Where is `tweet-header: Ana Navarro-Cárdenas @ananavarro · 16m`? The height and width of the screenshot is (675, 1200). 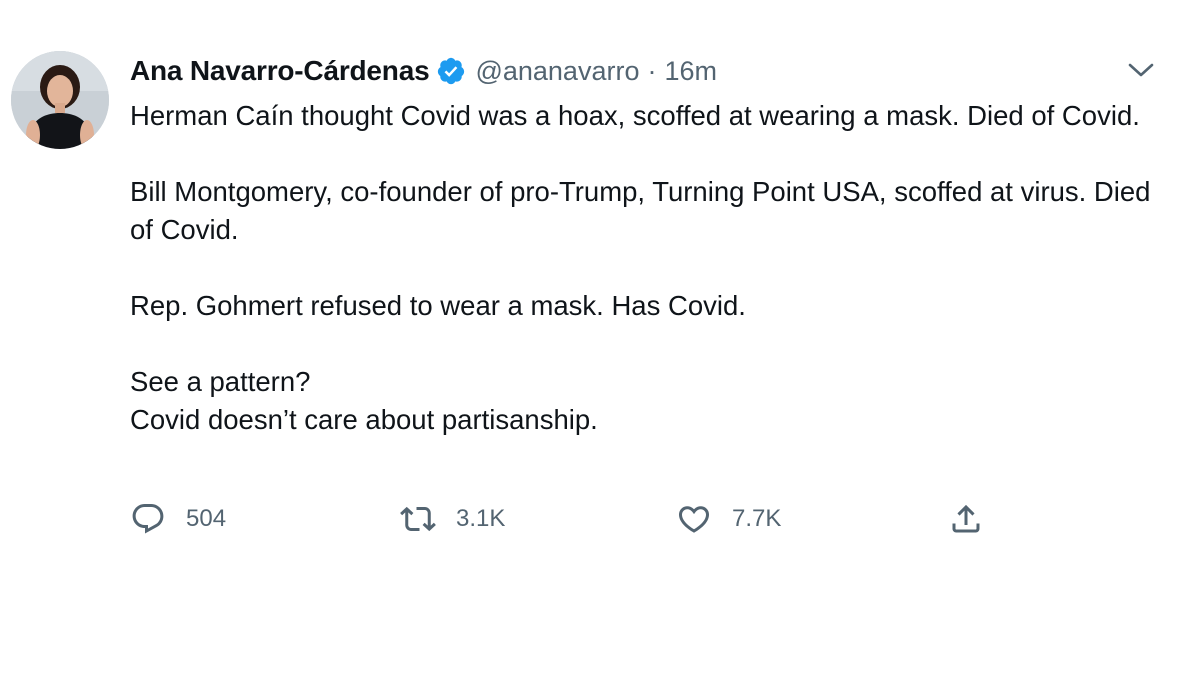
tweet-header: Ana Navarro-Cárdenas @ananavarro · 16m is located at coordinates (423, 71).